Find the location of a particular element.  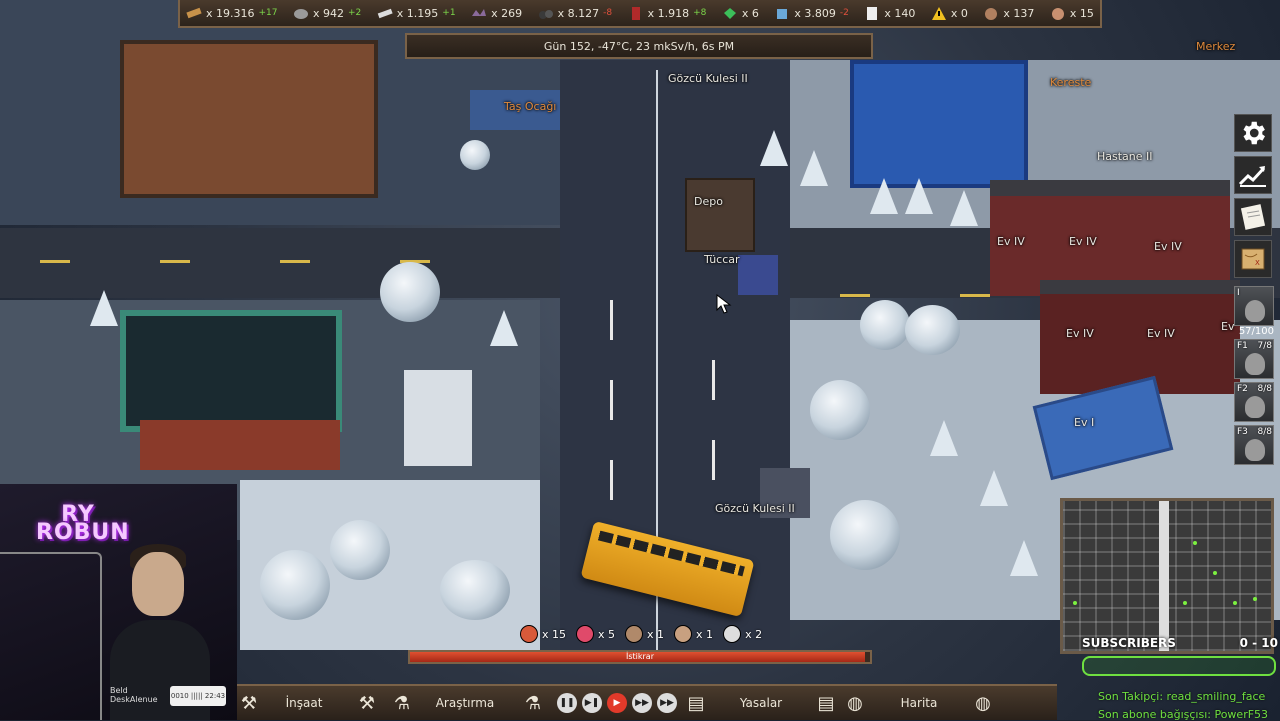

unit-slot: I is located at coordinates (1254, 306).